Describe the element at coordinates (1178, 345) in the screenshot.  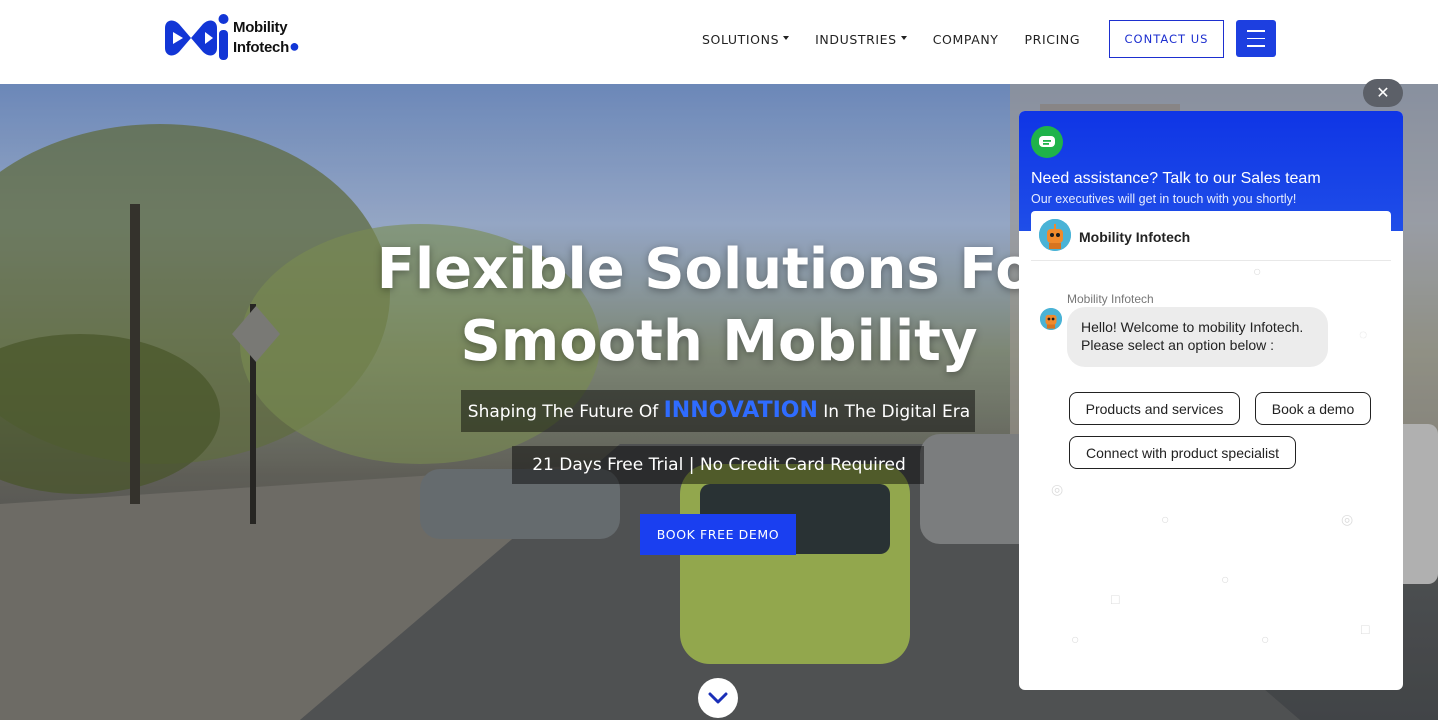
I see `welcome-message-line2: Please select an option below :` at that location.